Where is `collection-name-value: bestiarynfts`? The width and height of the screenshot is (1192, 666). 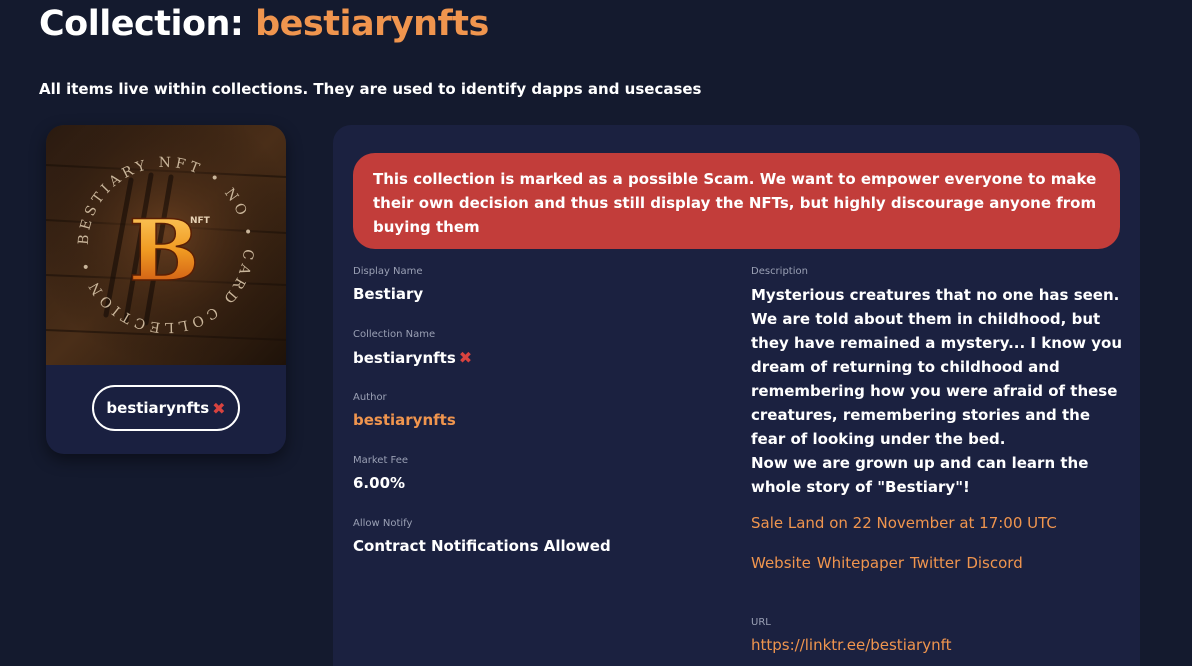
collection-name-value: bestiarynfts is located at coordinates (404, 357).